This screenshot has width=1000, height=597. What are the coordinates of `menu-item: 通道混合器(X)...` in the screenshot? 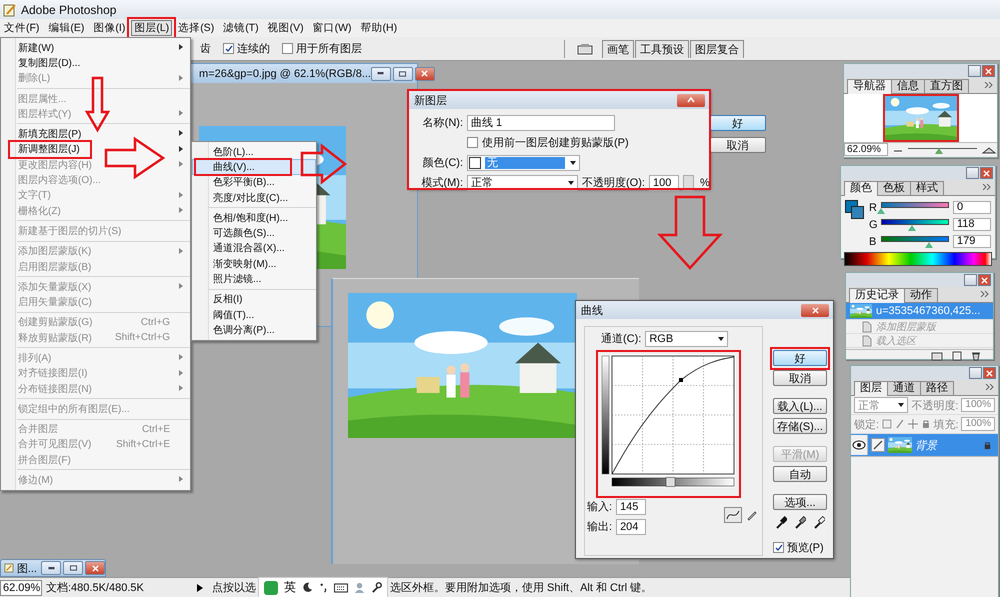 It's located at (254, 248).